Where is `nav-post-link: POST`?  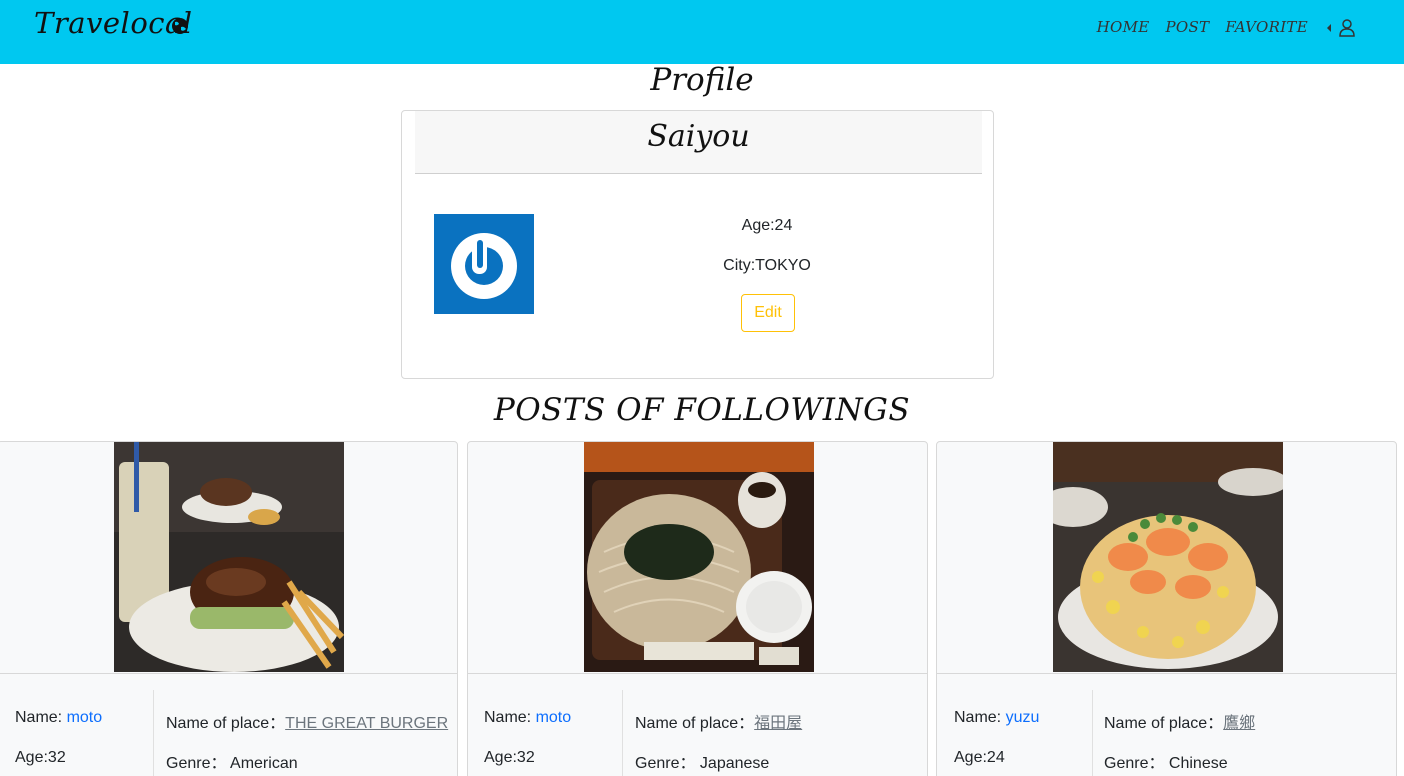 nav-post-link: POST is located at coordinates (1187, 27).